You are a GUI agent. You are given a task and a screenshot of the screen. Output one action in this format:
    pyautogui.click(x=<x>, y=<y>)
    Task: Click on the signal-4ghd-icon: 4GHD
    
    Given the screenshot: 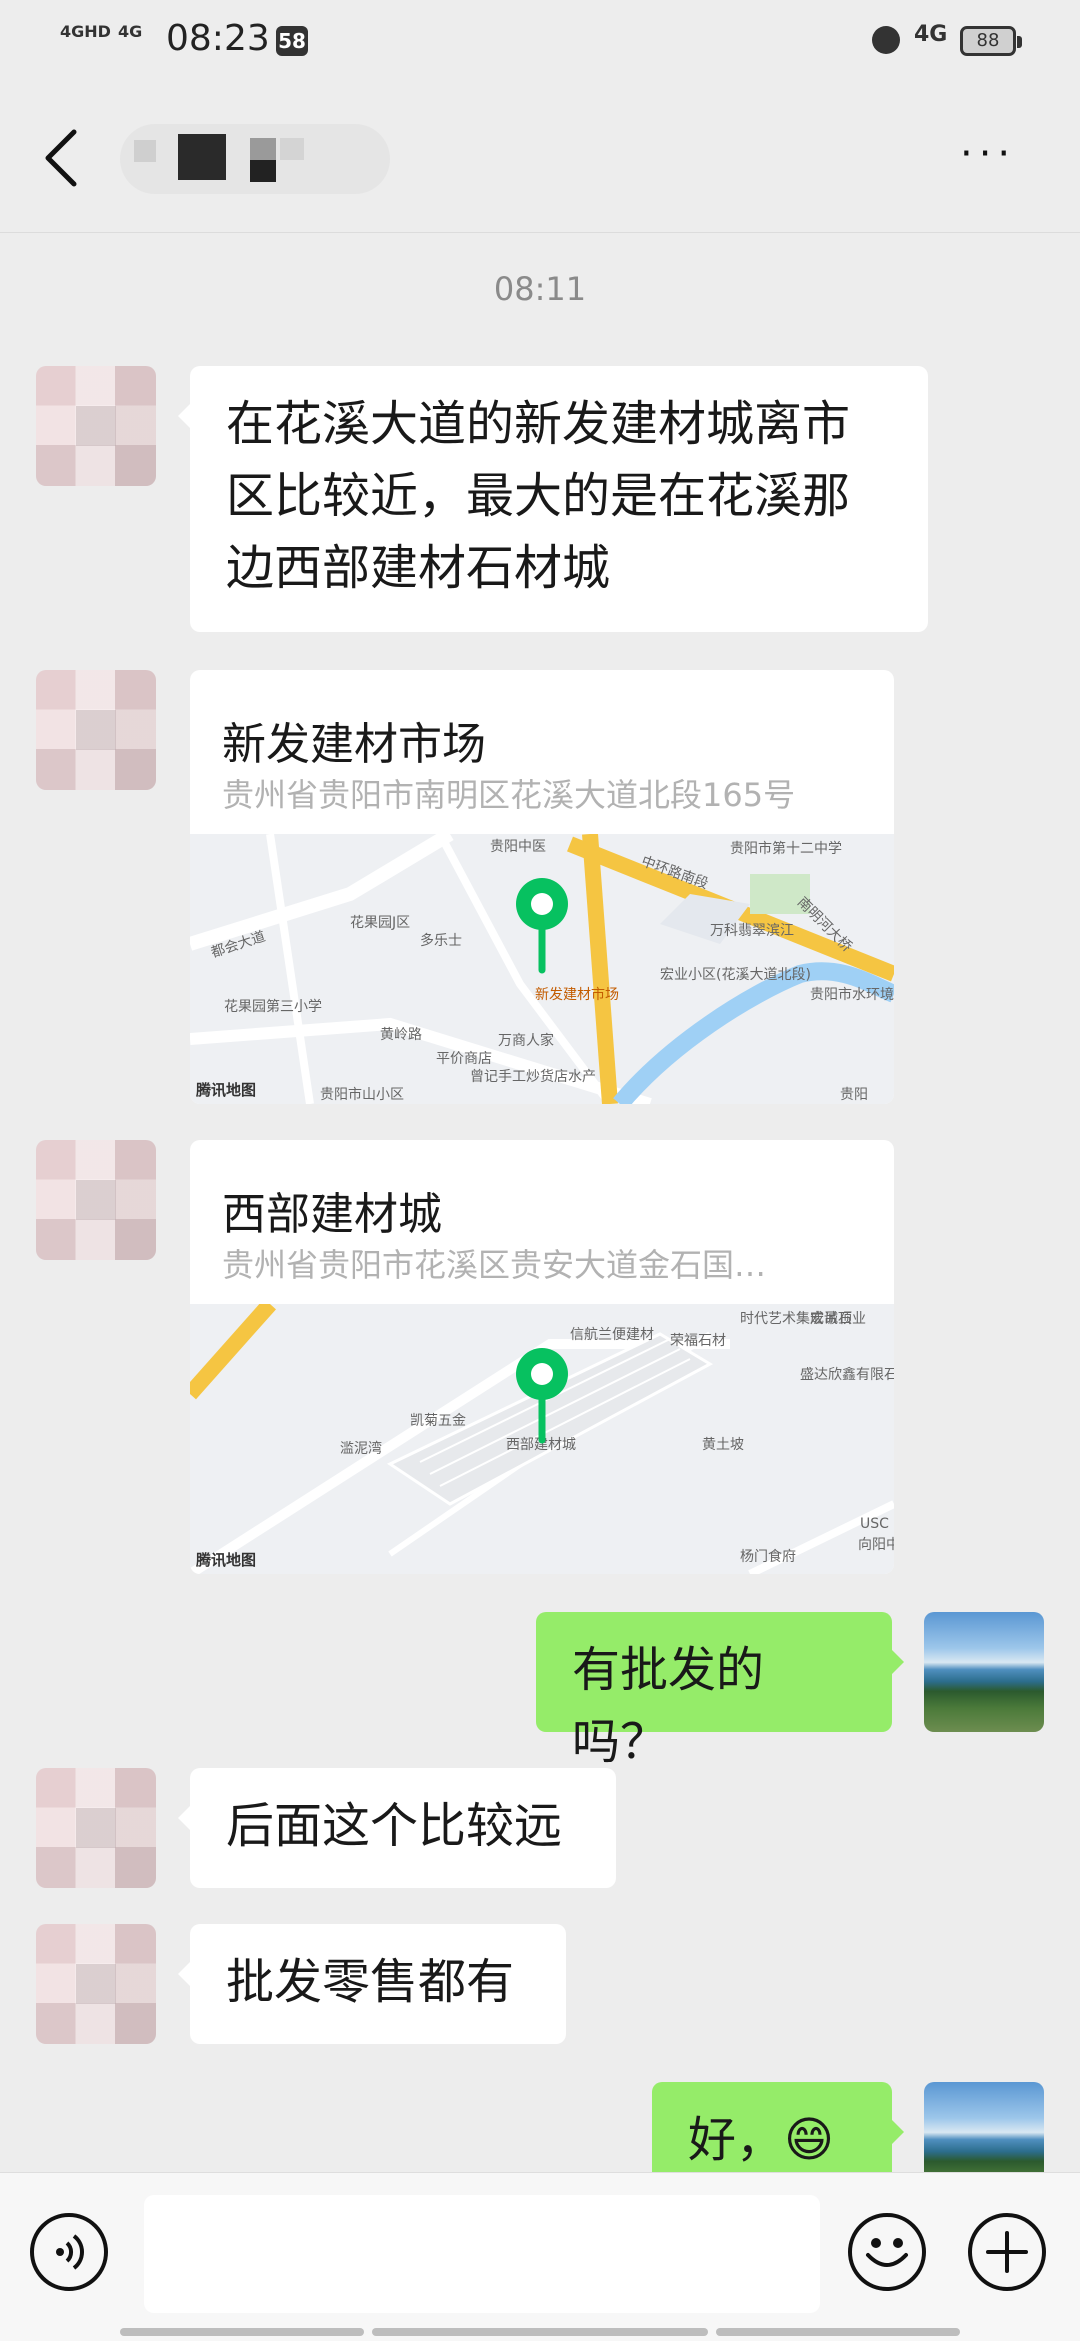 What is the action you would take?
    pyautogui.click(x=85, y=31)
    